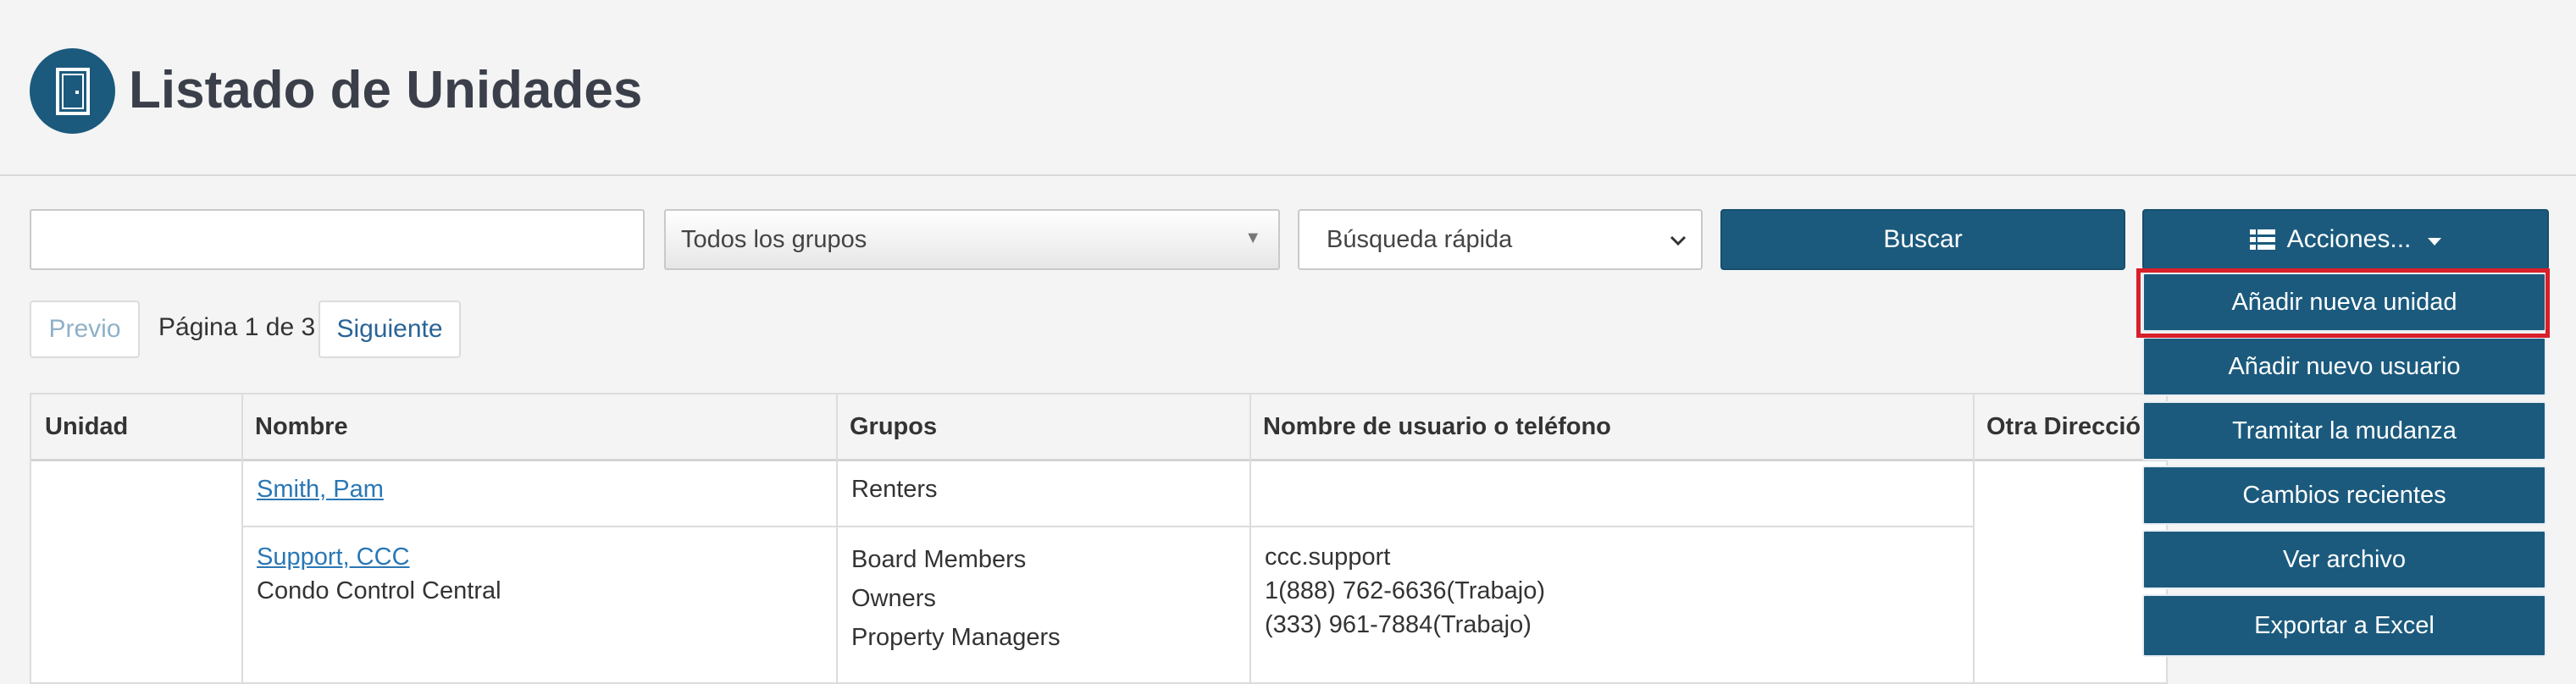  Describe the element at coordinates (2435, 241) in the screenshot. I see `caret-down-icon` at that location.